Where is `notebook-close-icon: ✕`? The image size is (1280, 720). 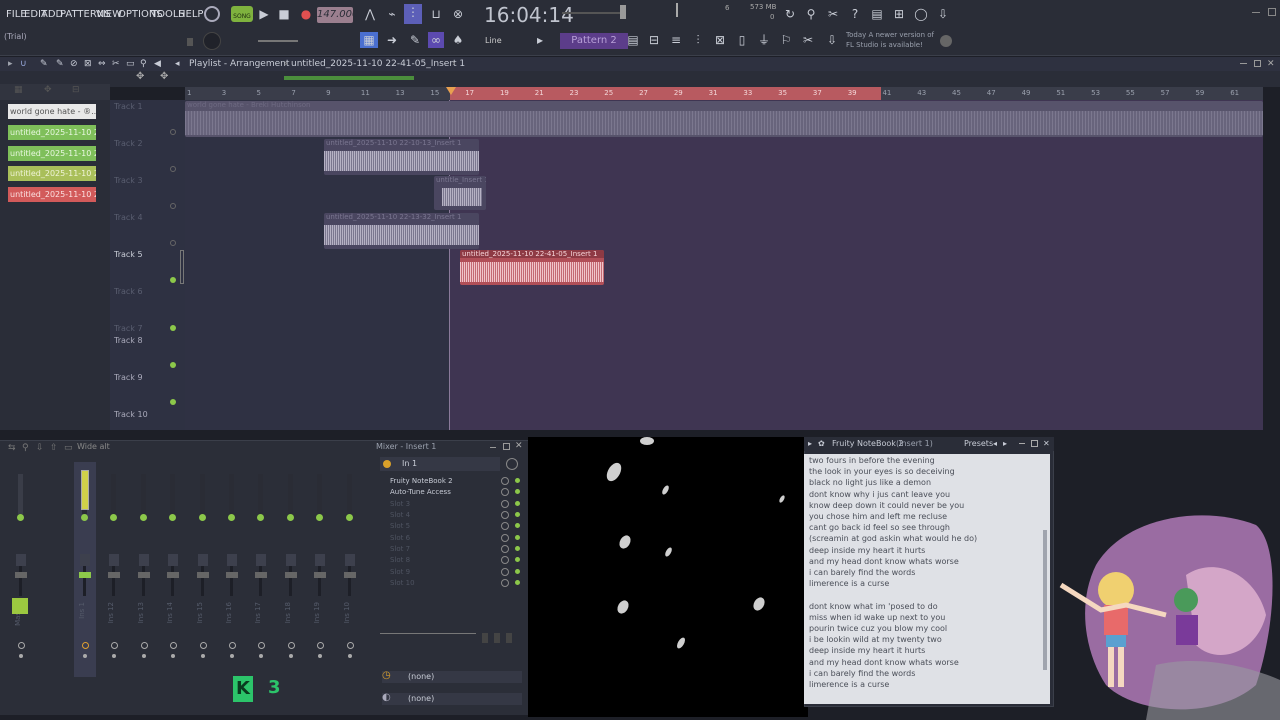
notebook-close-icon: ✕ is located at coordinates (1046, 444).